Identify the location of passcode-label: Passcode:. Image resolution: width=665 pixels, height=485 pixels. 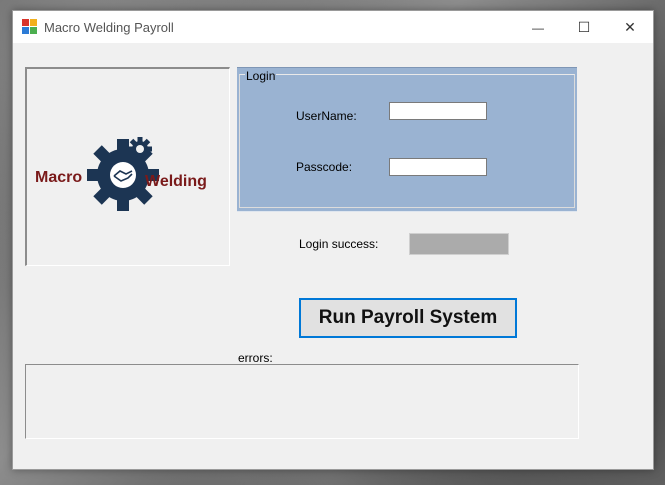
(324, 167).